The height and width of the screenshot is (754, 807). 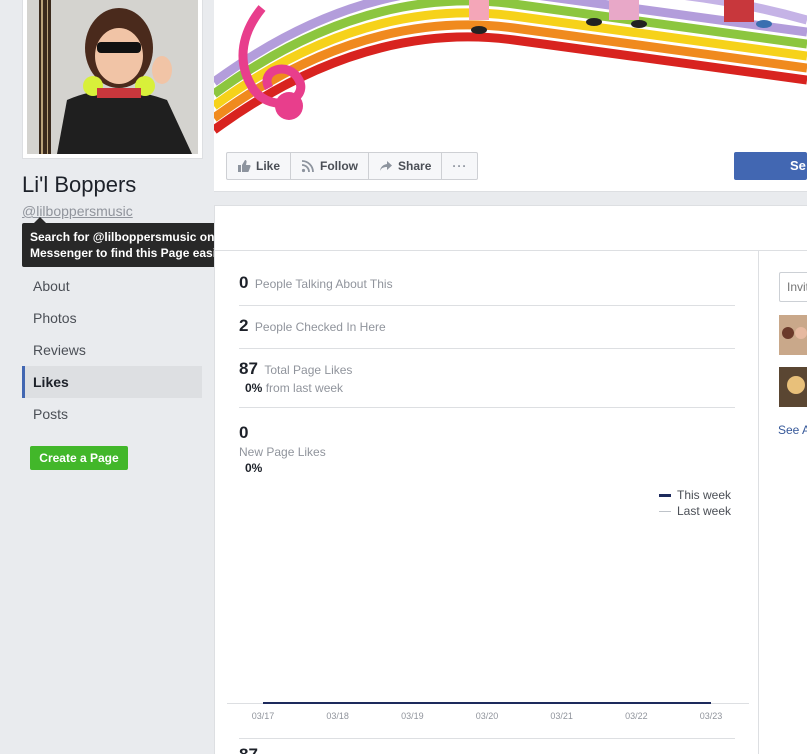 What do you see at coordinates (561, 716) in the screenshot?
I see `chart-x-tick-label: 03/21` at bounding box center [561, 716].